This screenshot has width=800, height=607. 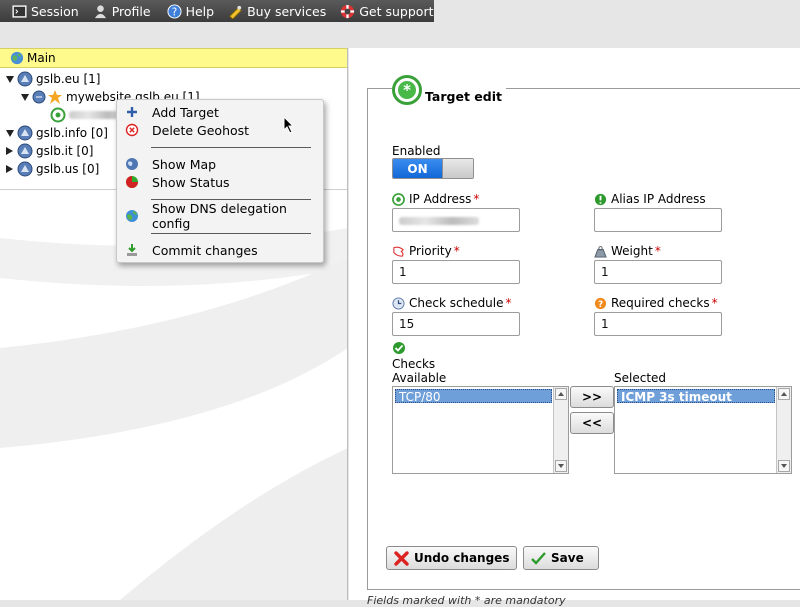 What do you see at coordinates (72, 133) in the screenshot?
I see `tree-node-label: gslb.info [0]` at bounding box center [72, 133].